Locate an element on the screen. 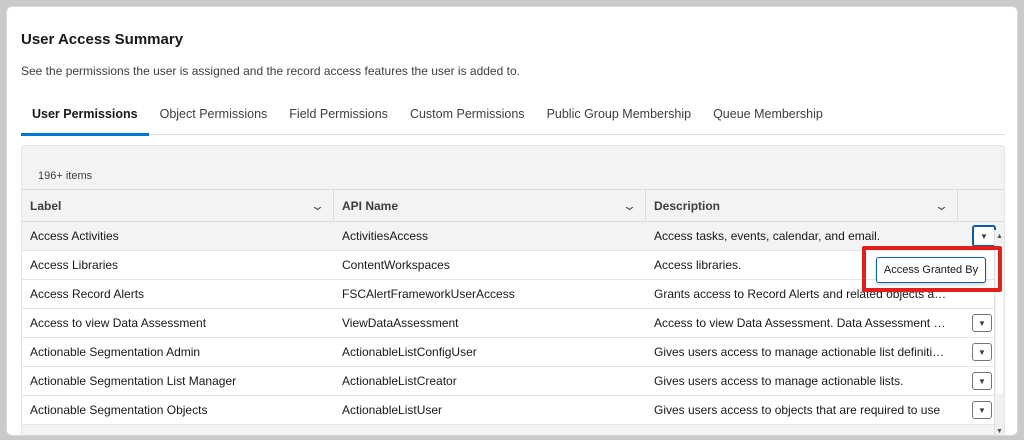 The image size is (1024, 440). column-header-api-name: API Name ⌄ is located at coordinates (490, 205).